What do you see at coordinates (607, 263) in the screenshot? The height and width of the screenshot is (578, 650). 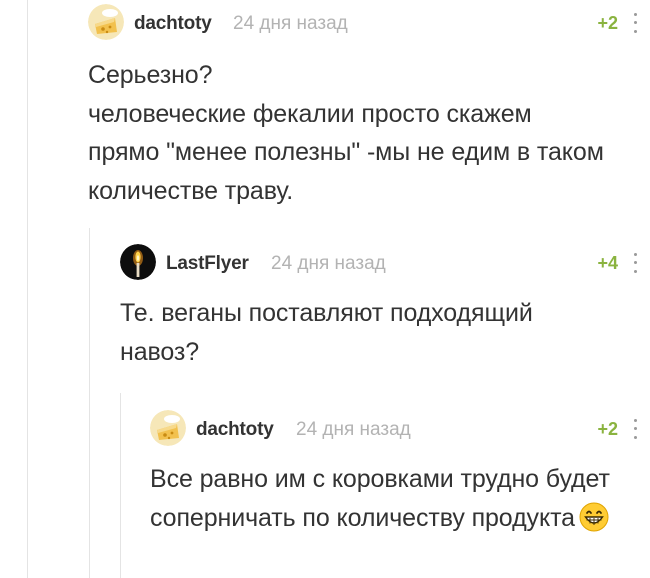 I see `comment-rating: +4` at bounding box center [607, 263].